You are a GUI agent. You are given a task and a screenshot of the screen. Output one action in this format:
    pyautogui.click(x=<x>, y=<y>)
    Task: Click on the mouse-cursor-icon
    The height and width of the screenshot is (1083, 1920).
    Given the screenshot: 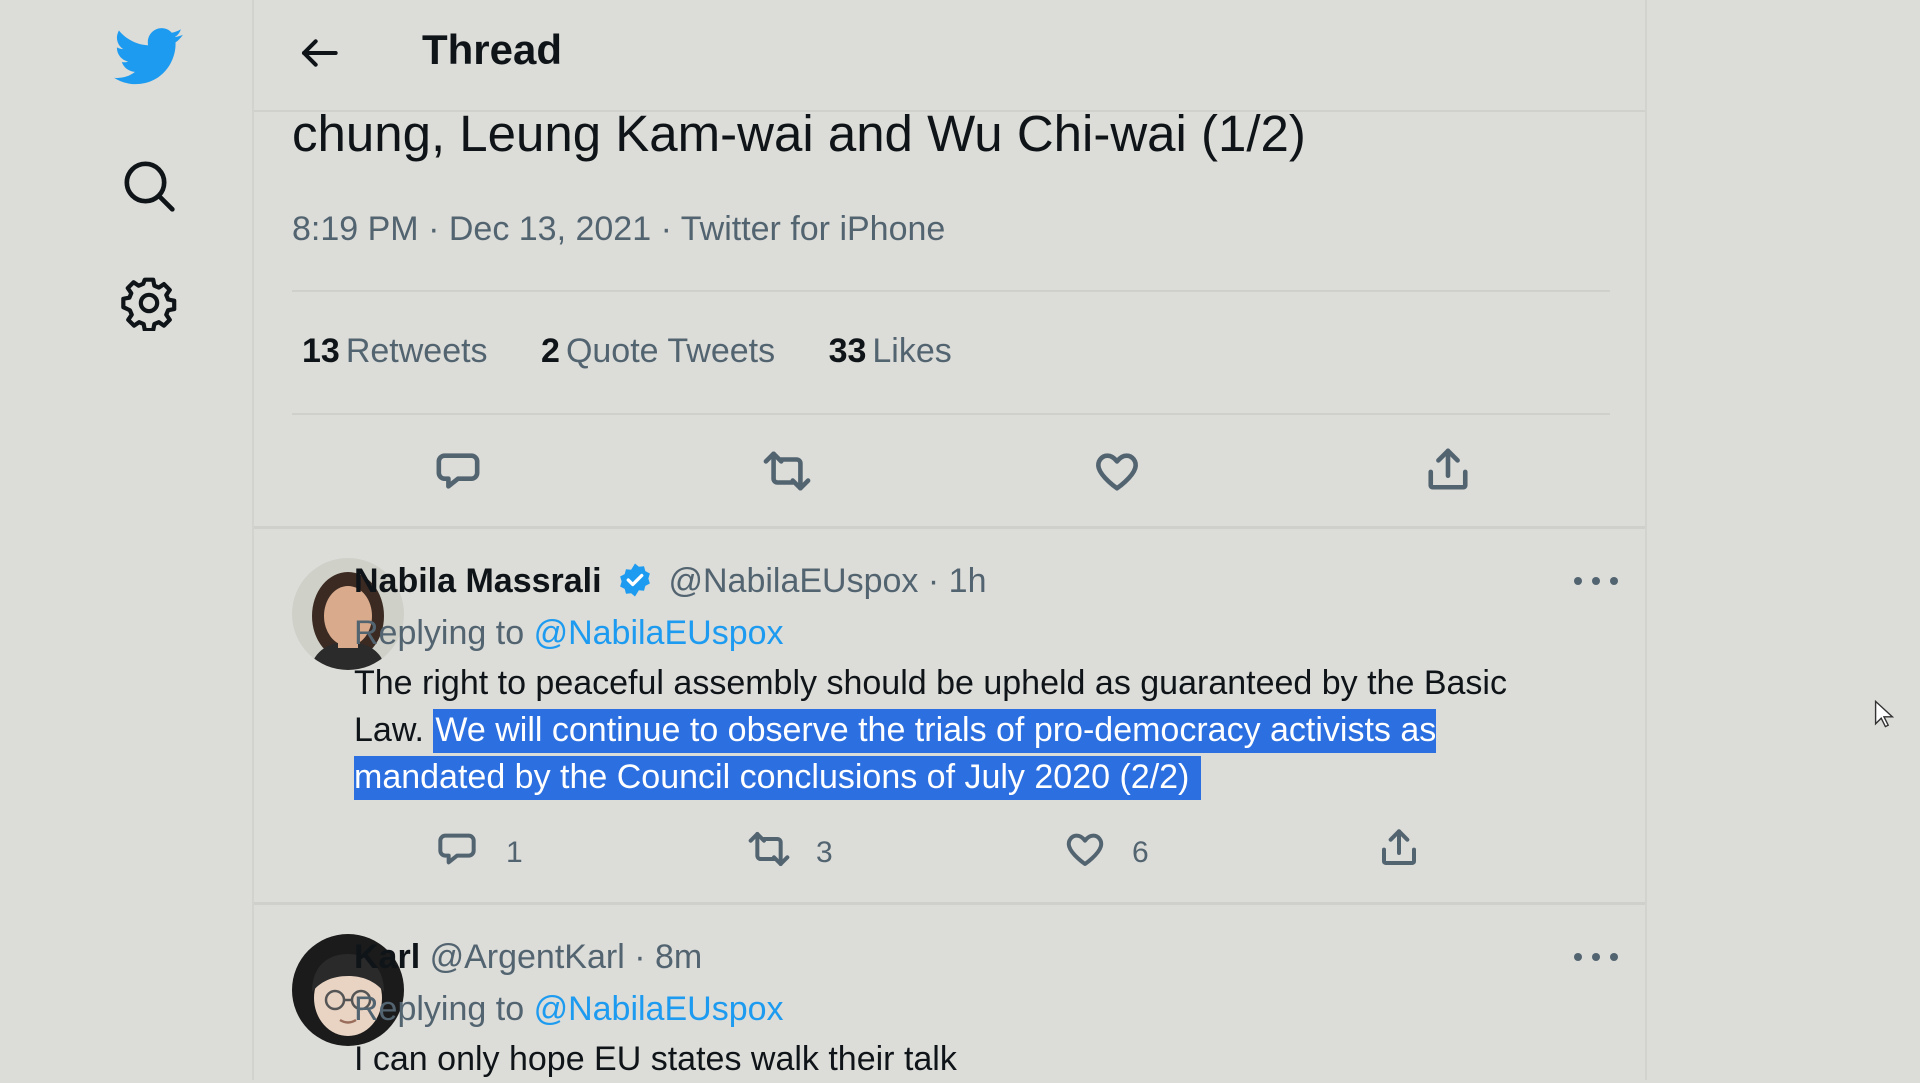 What is the action you would take?
    pyautogui.click(x=1884, y=713)
    